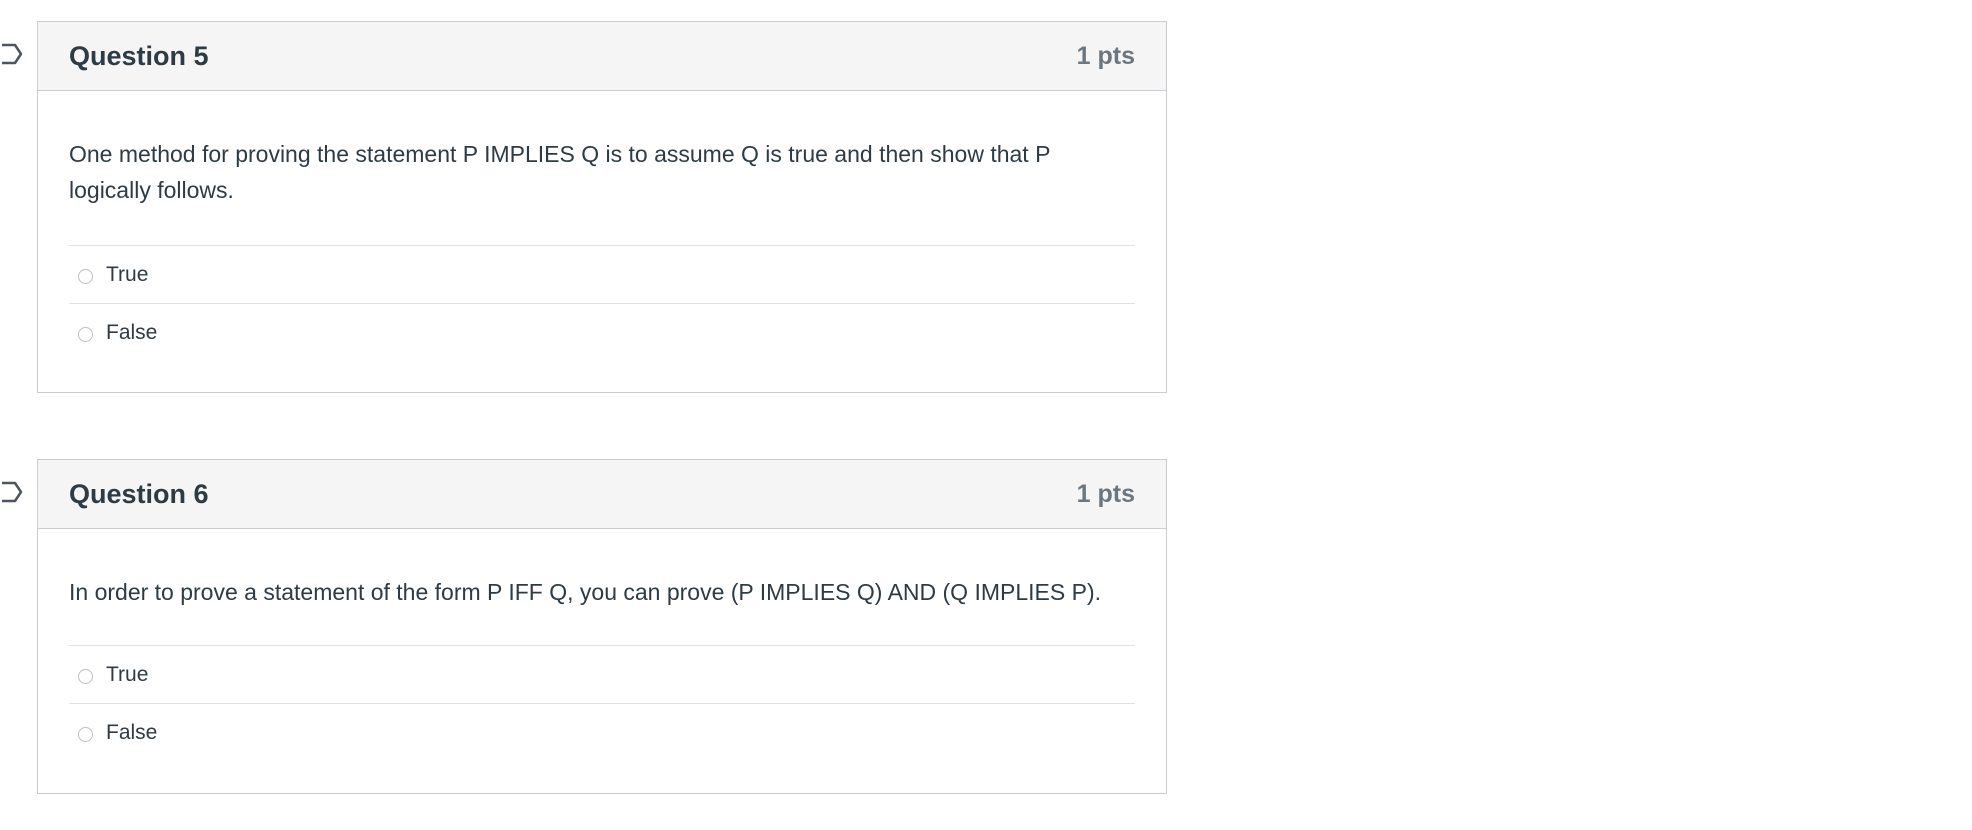  Describe the element at coordinates (139, 56) in the screenshot. I see `question-title: Question 5` at that location.